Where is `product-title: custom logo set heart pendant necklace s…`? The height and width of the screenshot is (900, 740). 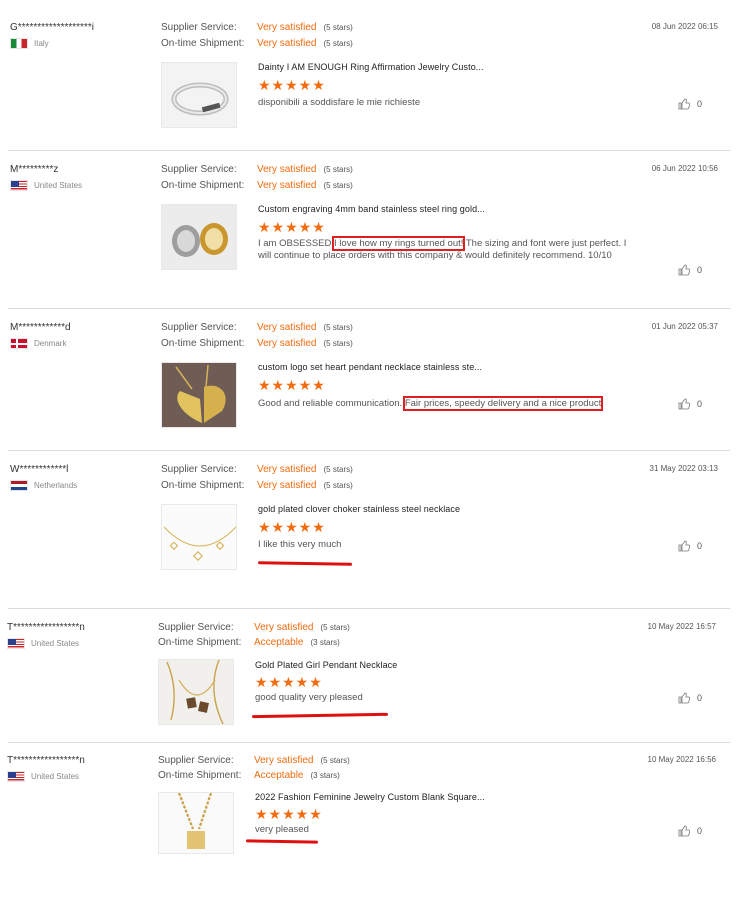 product-title: custom logo set heart pendant necklace s… is located at coordinates (370, 367).